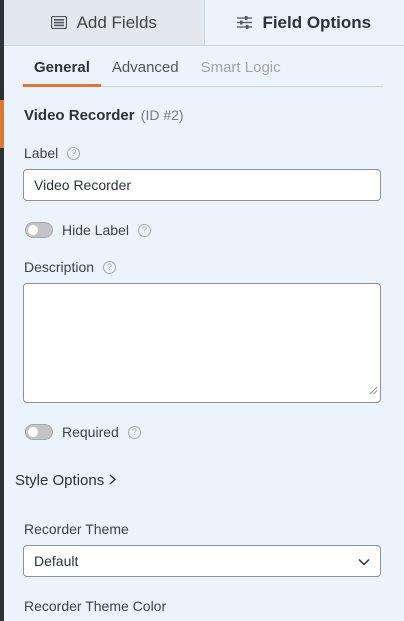 This screenshot has width=404, height=621. What do you see at coordinates (373, 391) in the screenshot?
I see `resize-grip-icon` at bounding box center [373, 391].